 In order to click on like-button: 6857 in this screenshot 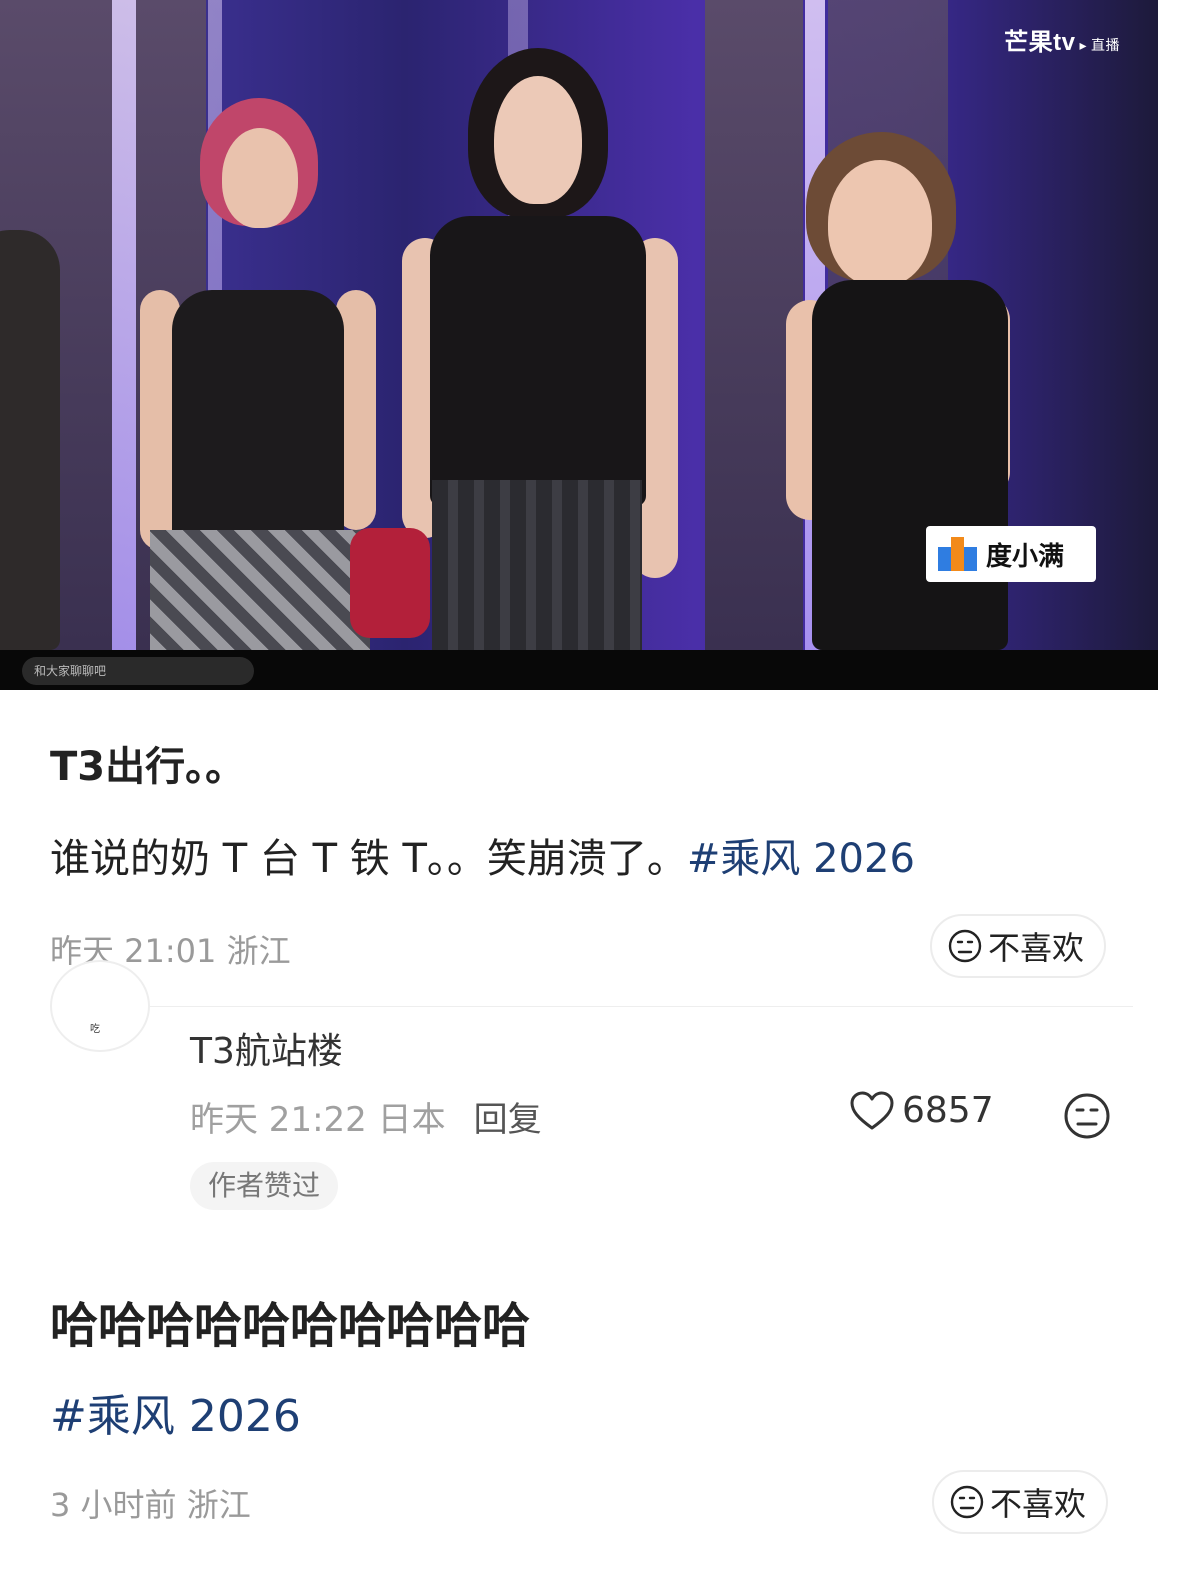, I will do `click(922, 1110)`.